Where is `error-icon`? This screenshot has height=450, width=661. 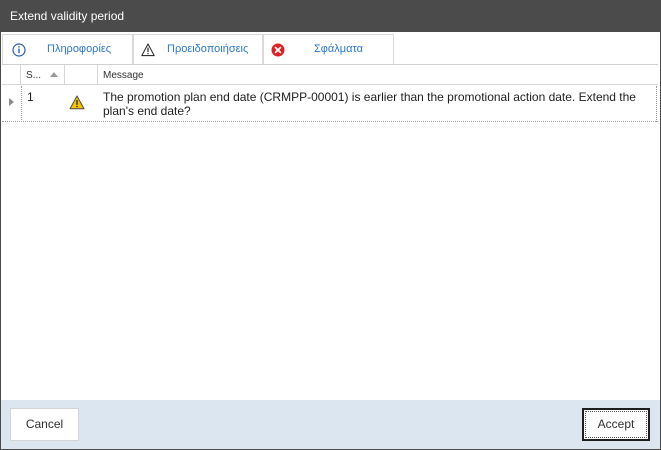 error-icon is located at coordinates (278, 50).